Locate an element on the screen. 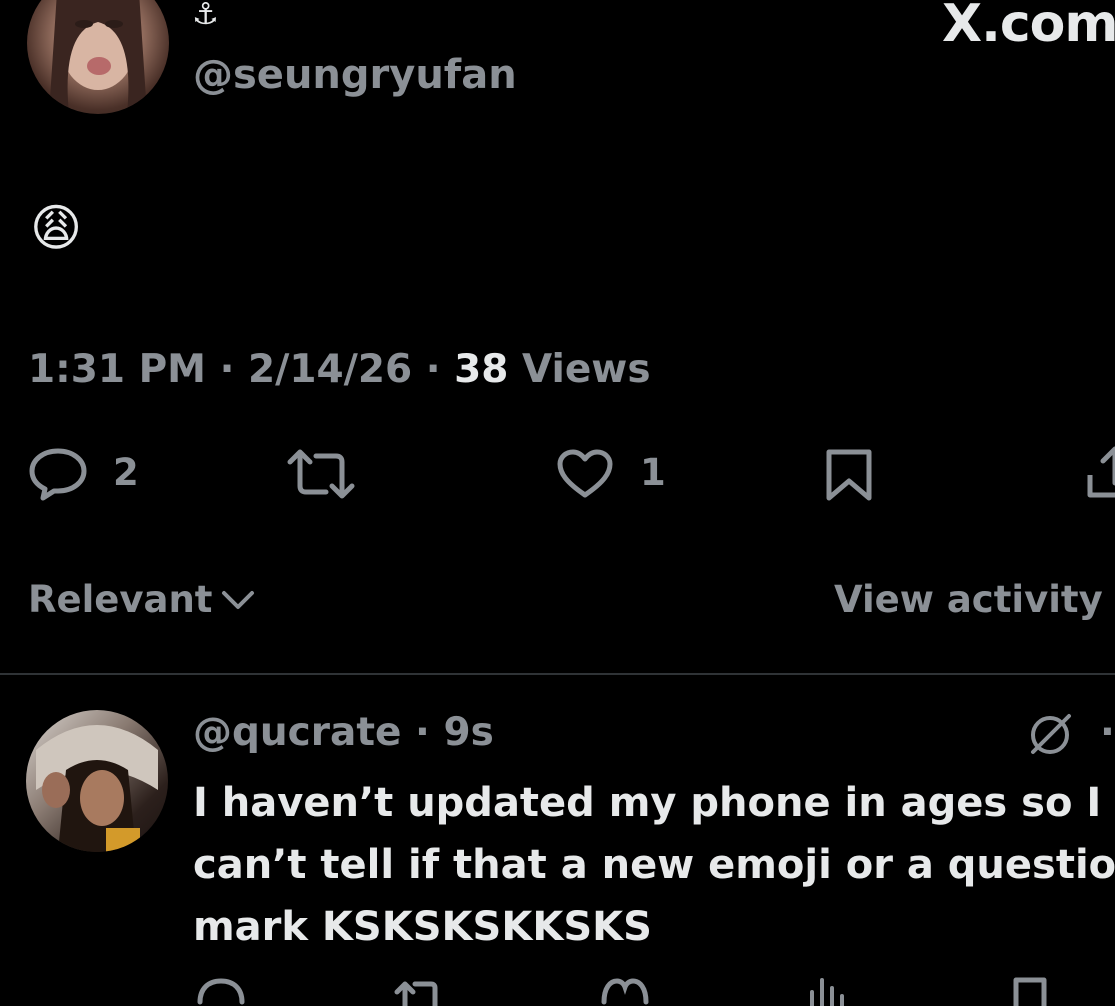 Image resolution: width=1115 pixels, height=1006 pixels. share-icon is located at coordinates (1101, 472).